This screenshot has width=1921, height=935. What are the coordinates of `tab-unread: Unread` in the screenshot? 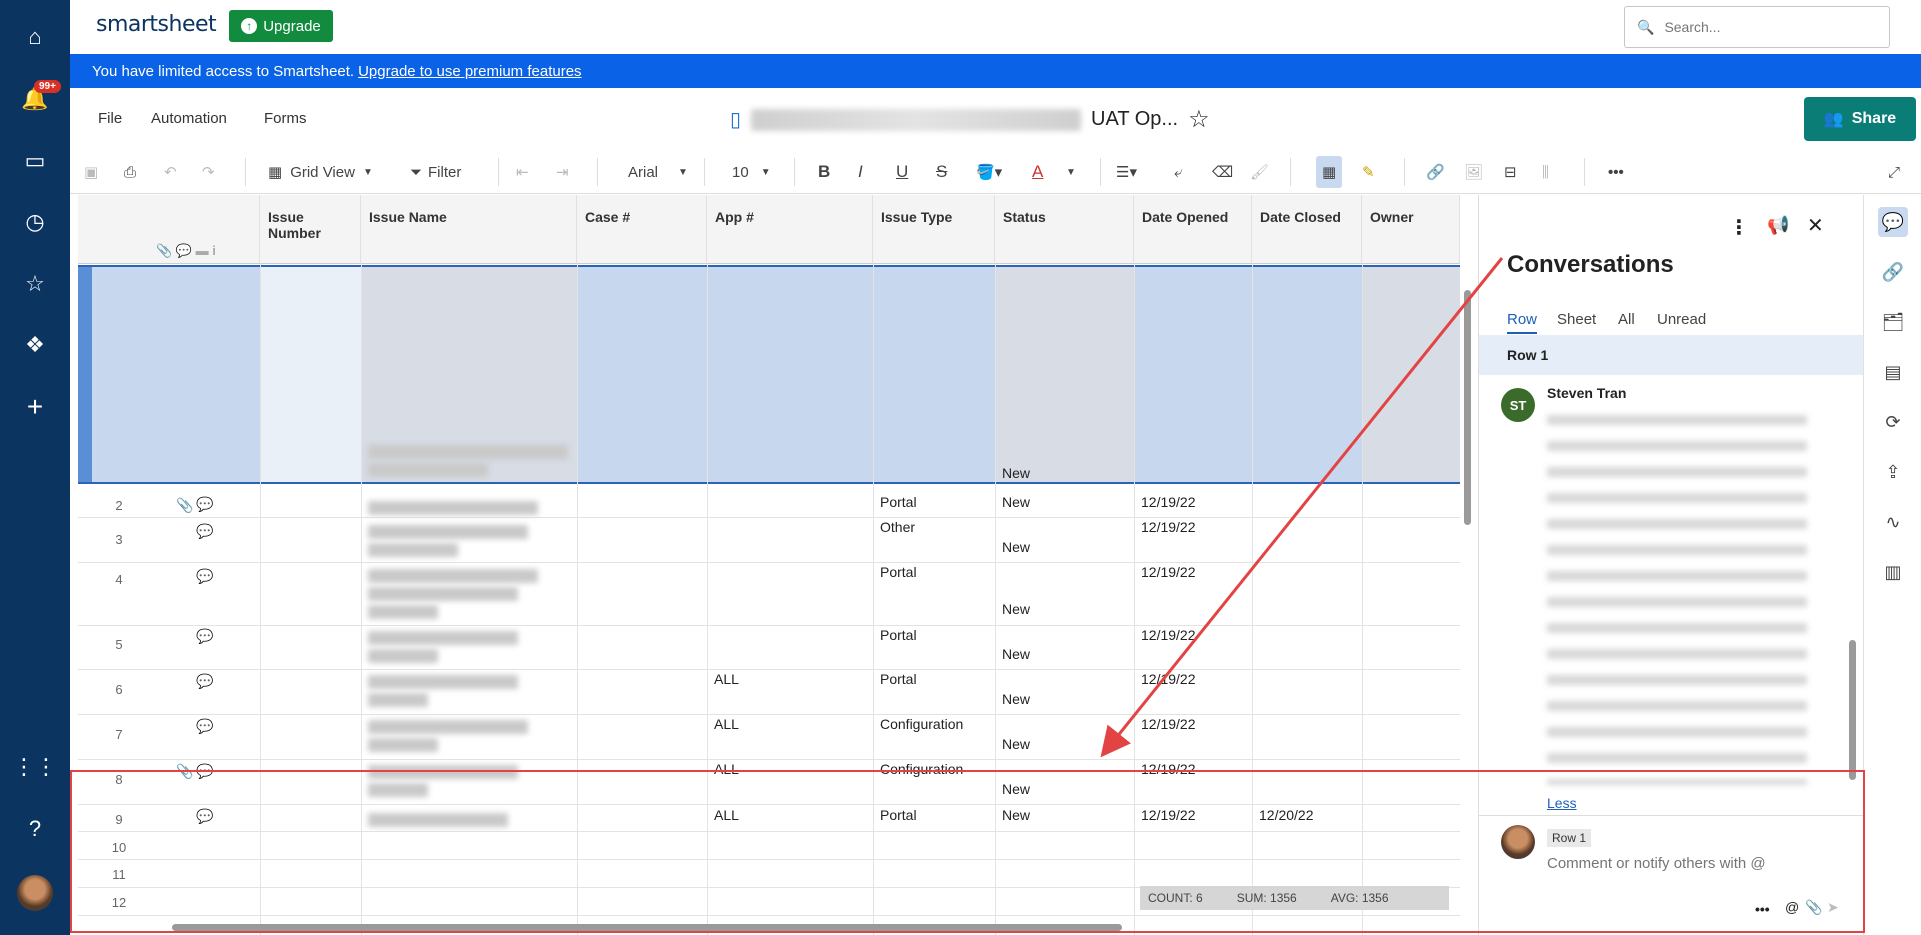 It's located at (1681, 319).